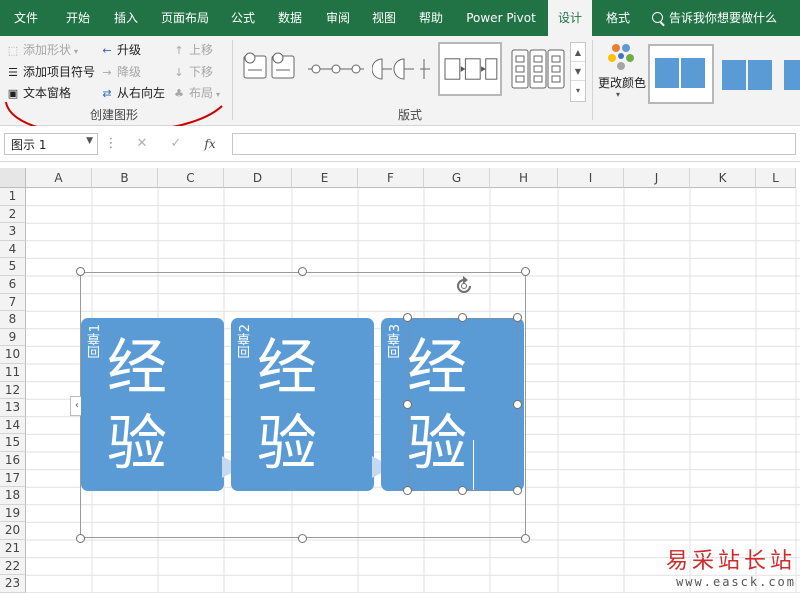  Describe the element at coordinates (13, 249) in the screenshot. I see `row-header: 4` at that location.